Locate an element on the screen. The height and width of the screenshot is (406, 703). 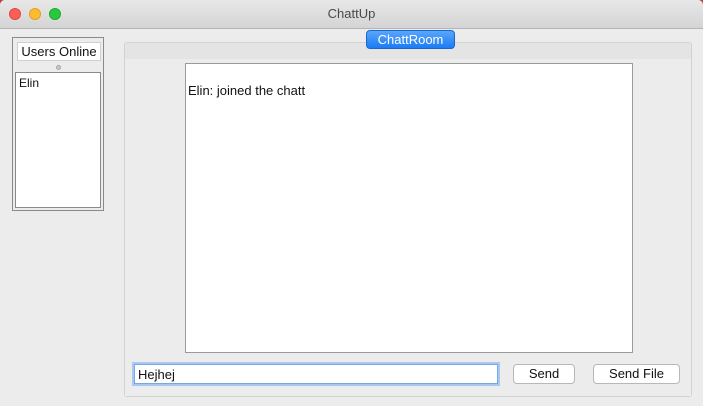
title-bar: ChattUp is located at coordinates (351, 14).